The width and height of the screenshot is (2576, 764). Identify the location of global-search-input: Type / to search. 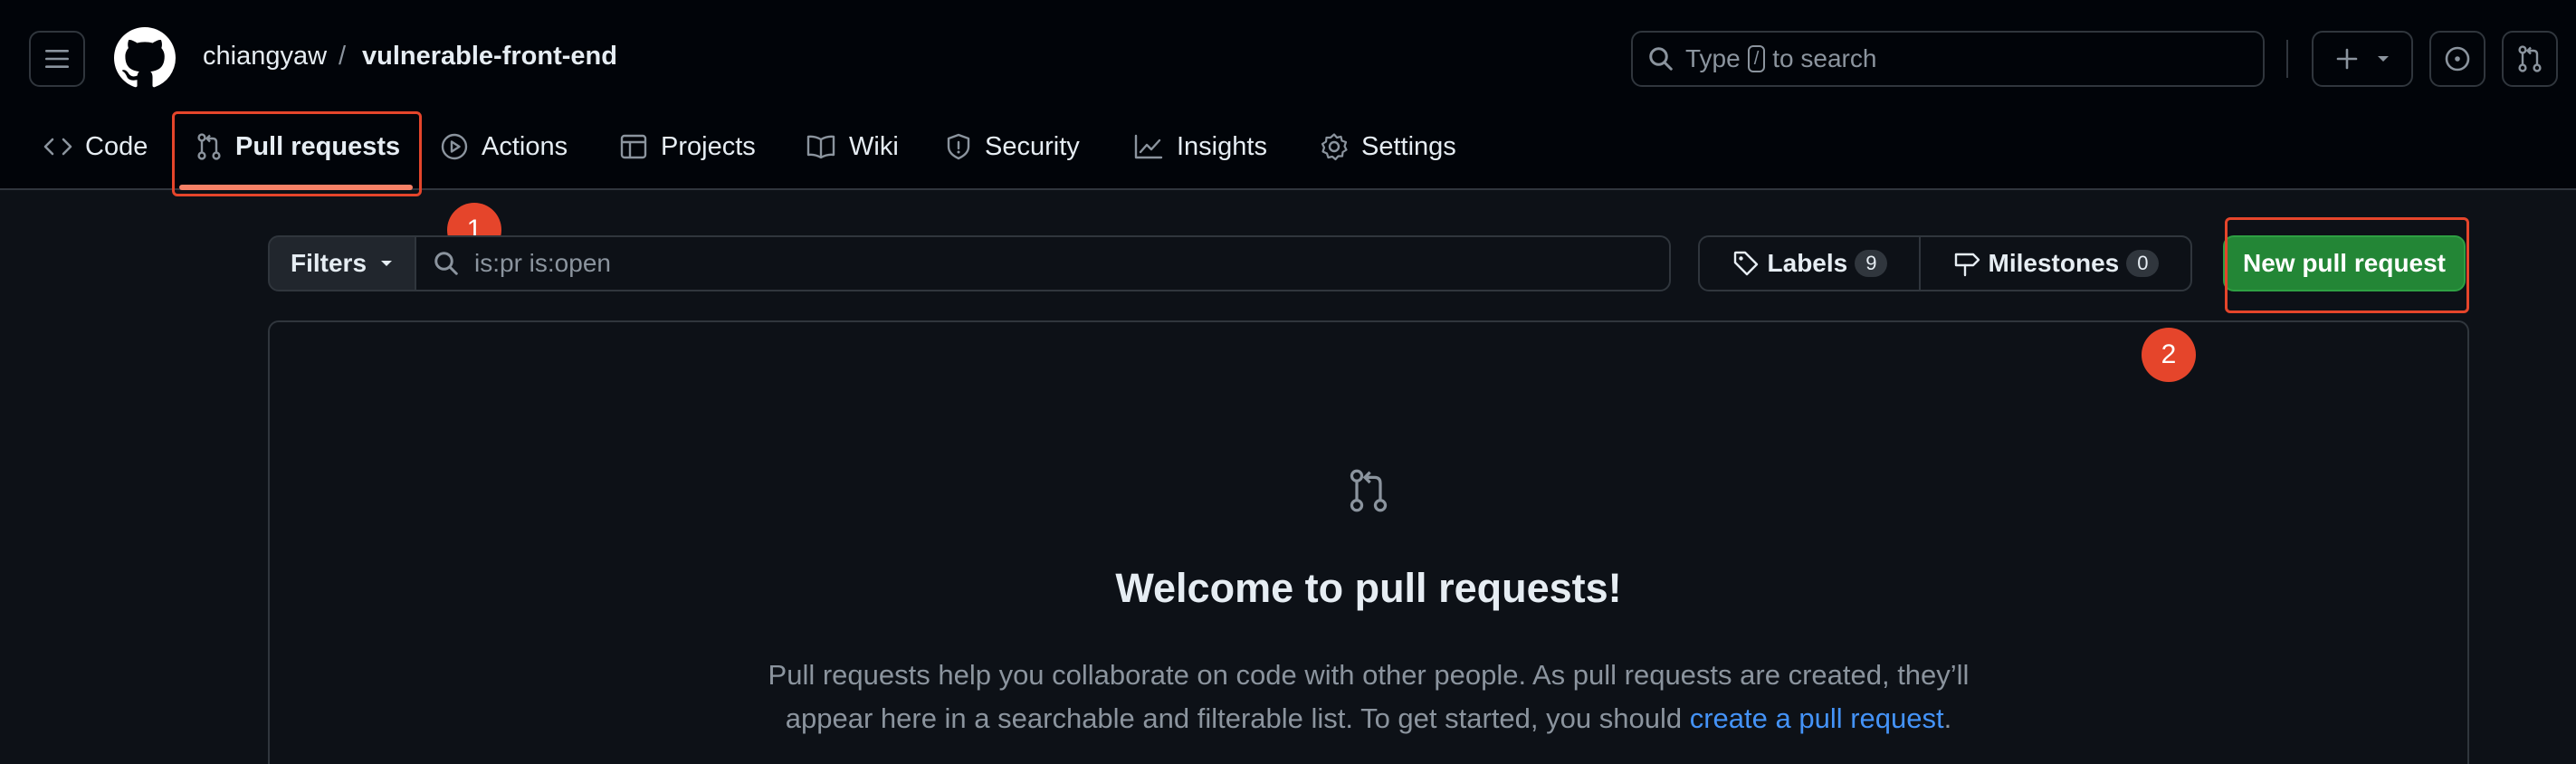
(1948, 59).